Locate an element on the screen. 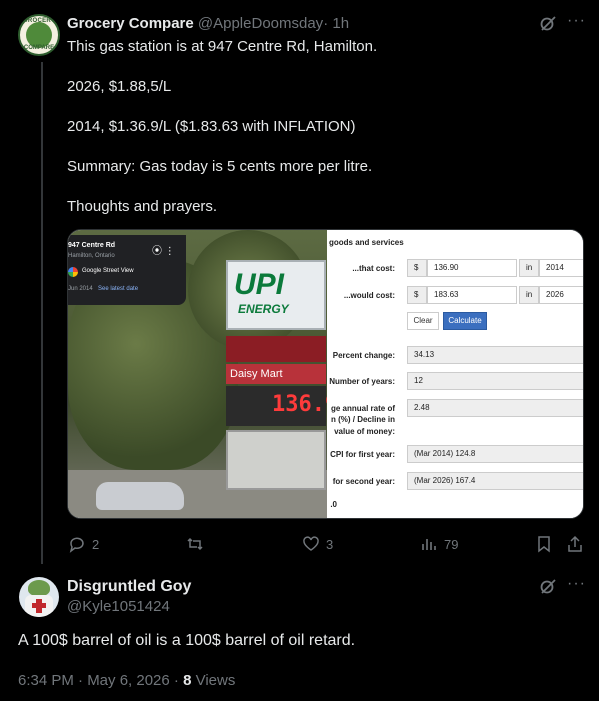 The width and height of the screenshot is (599, 701). reply-timestamp: 6:34 PM · May 6, 2026 · is located at coordinates (100, 680).